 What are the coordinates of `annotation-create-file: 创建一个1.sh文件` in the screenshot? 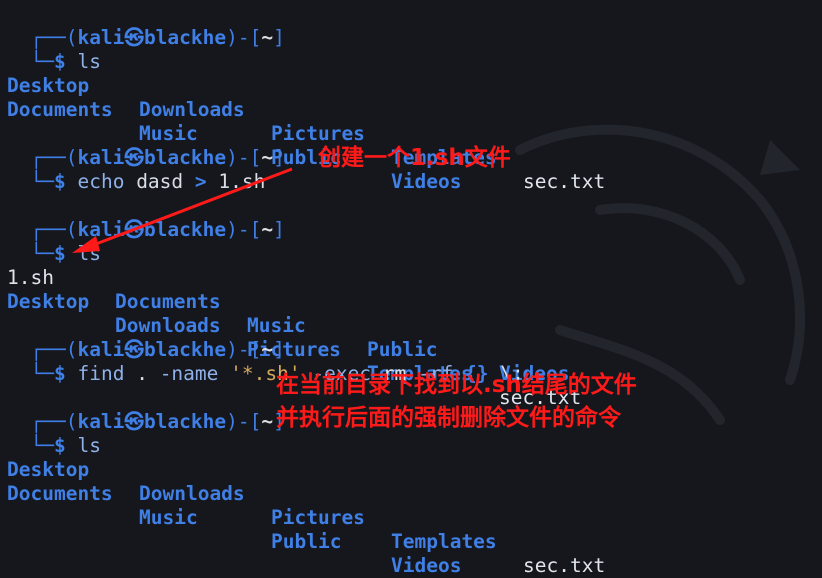 It's located at (414, 158).